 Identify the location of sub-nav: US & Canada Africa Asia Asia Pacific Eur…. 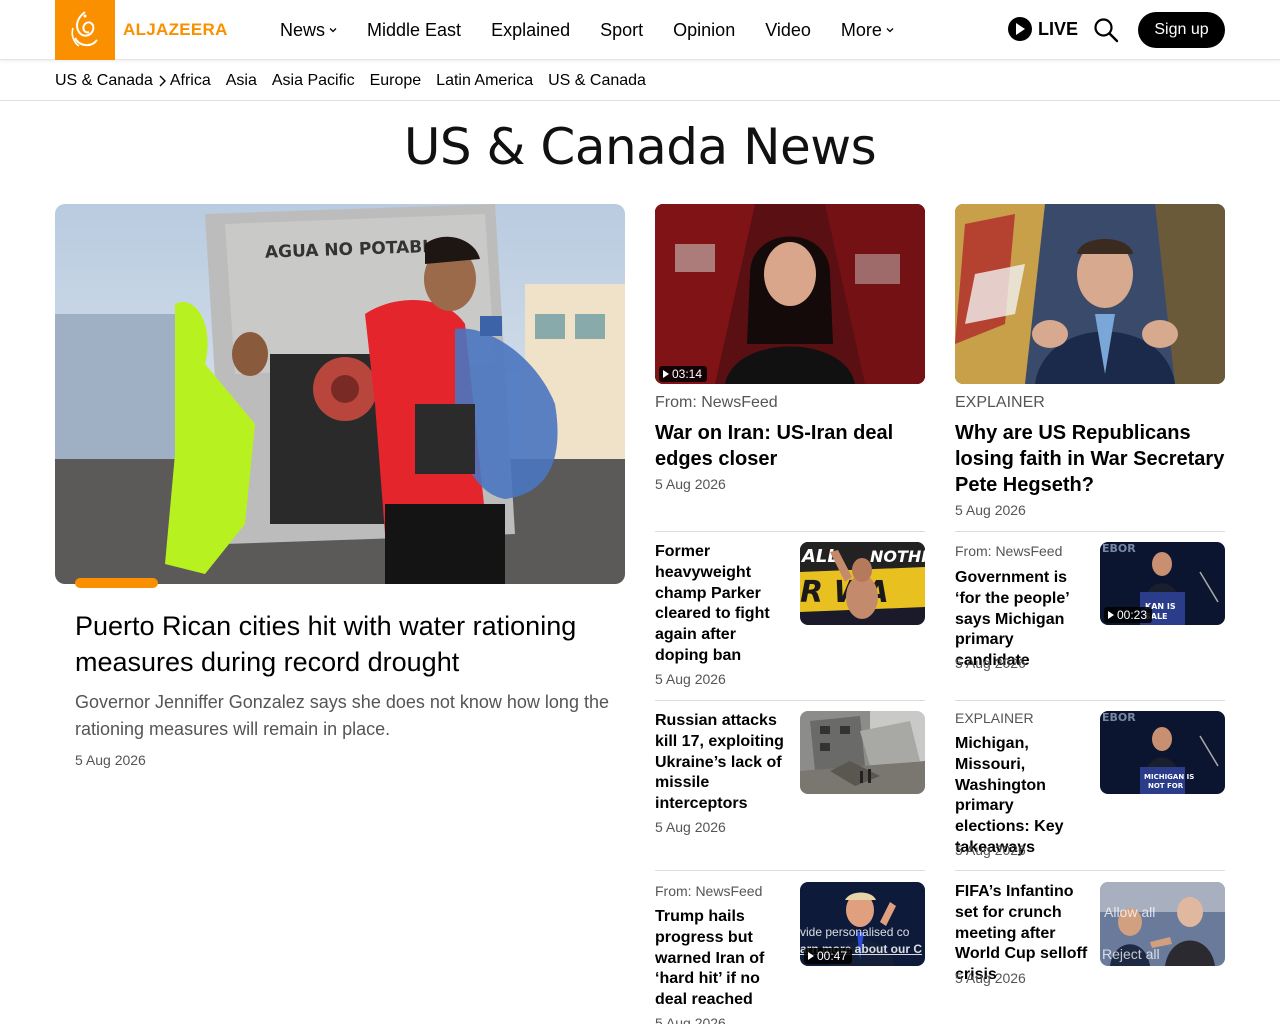
(640, 81).